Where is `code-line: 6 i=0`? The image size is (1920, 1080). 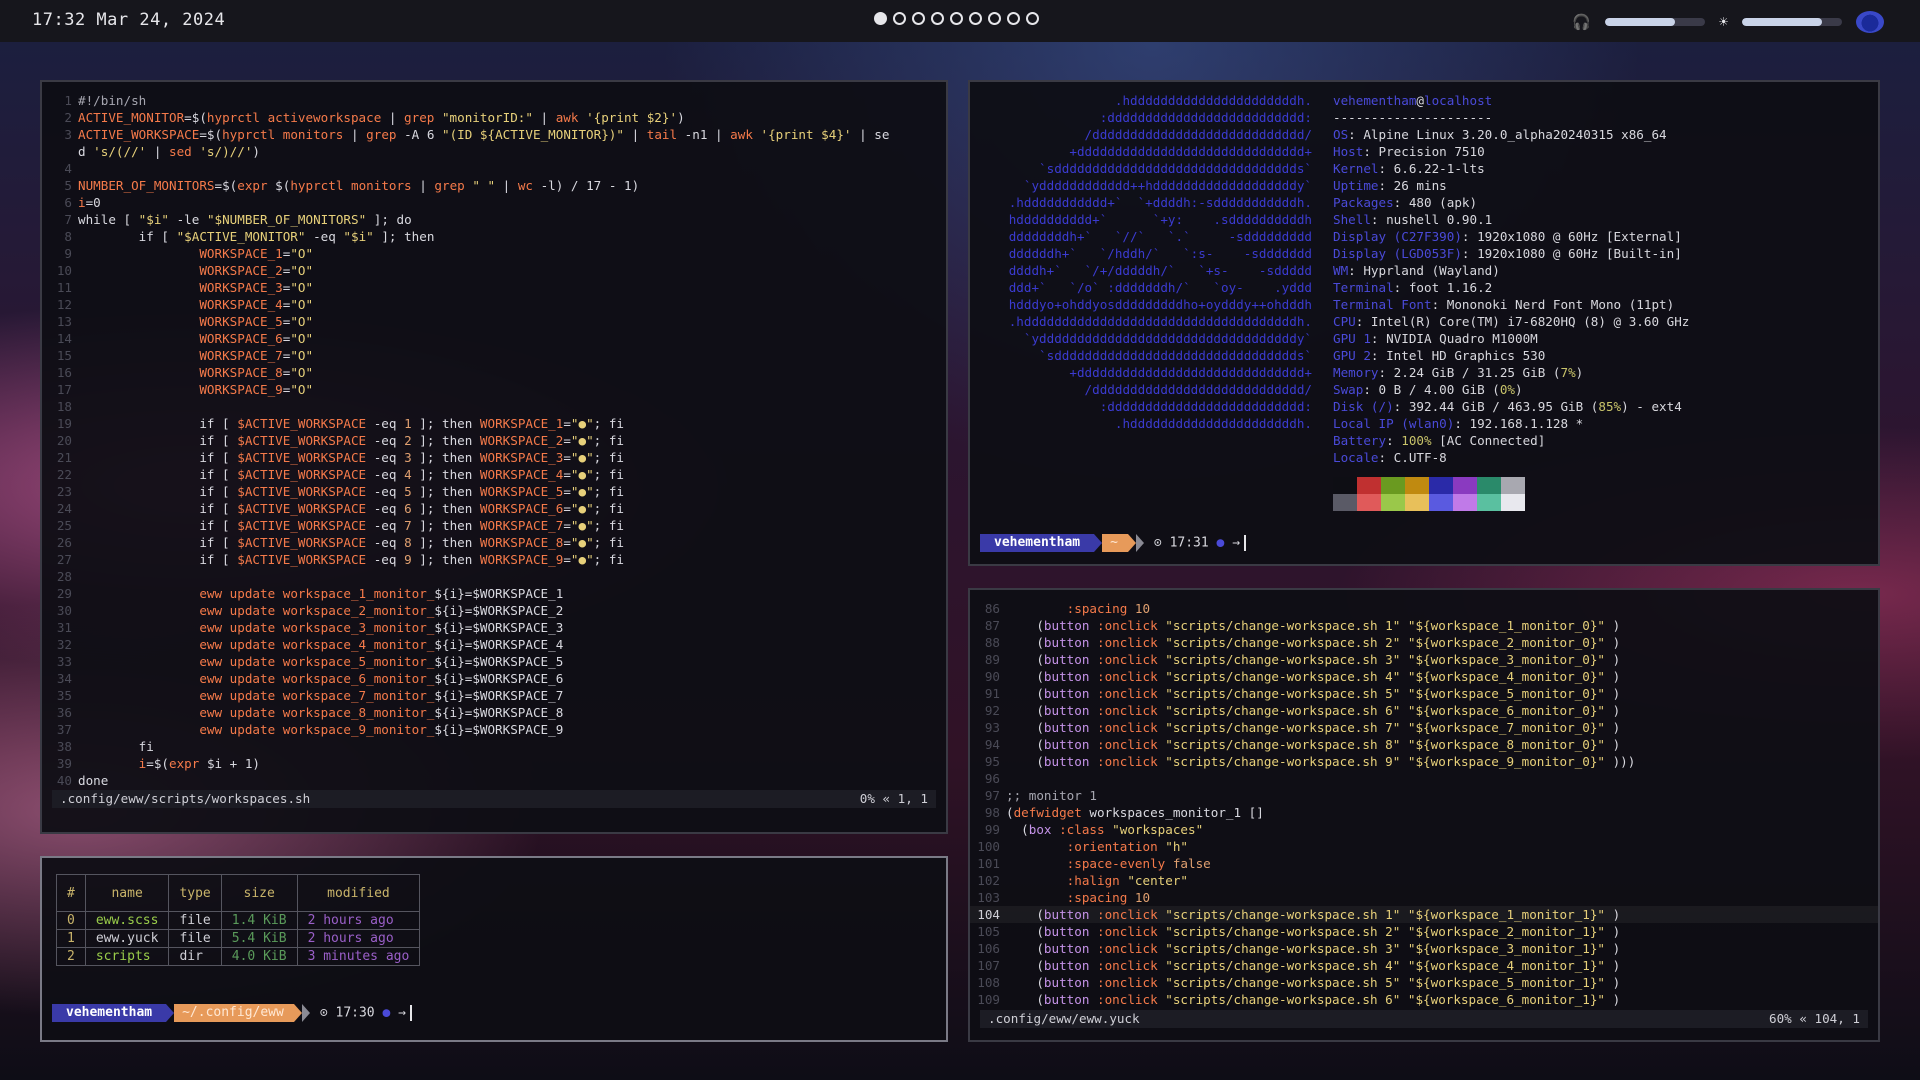
code-line: 6 i=0 is located at coordinates (494, 202).